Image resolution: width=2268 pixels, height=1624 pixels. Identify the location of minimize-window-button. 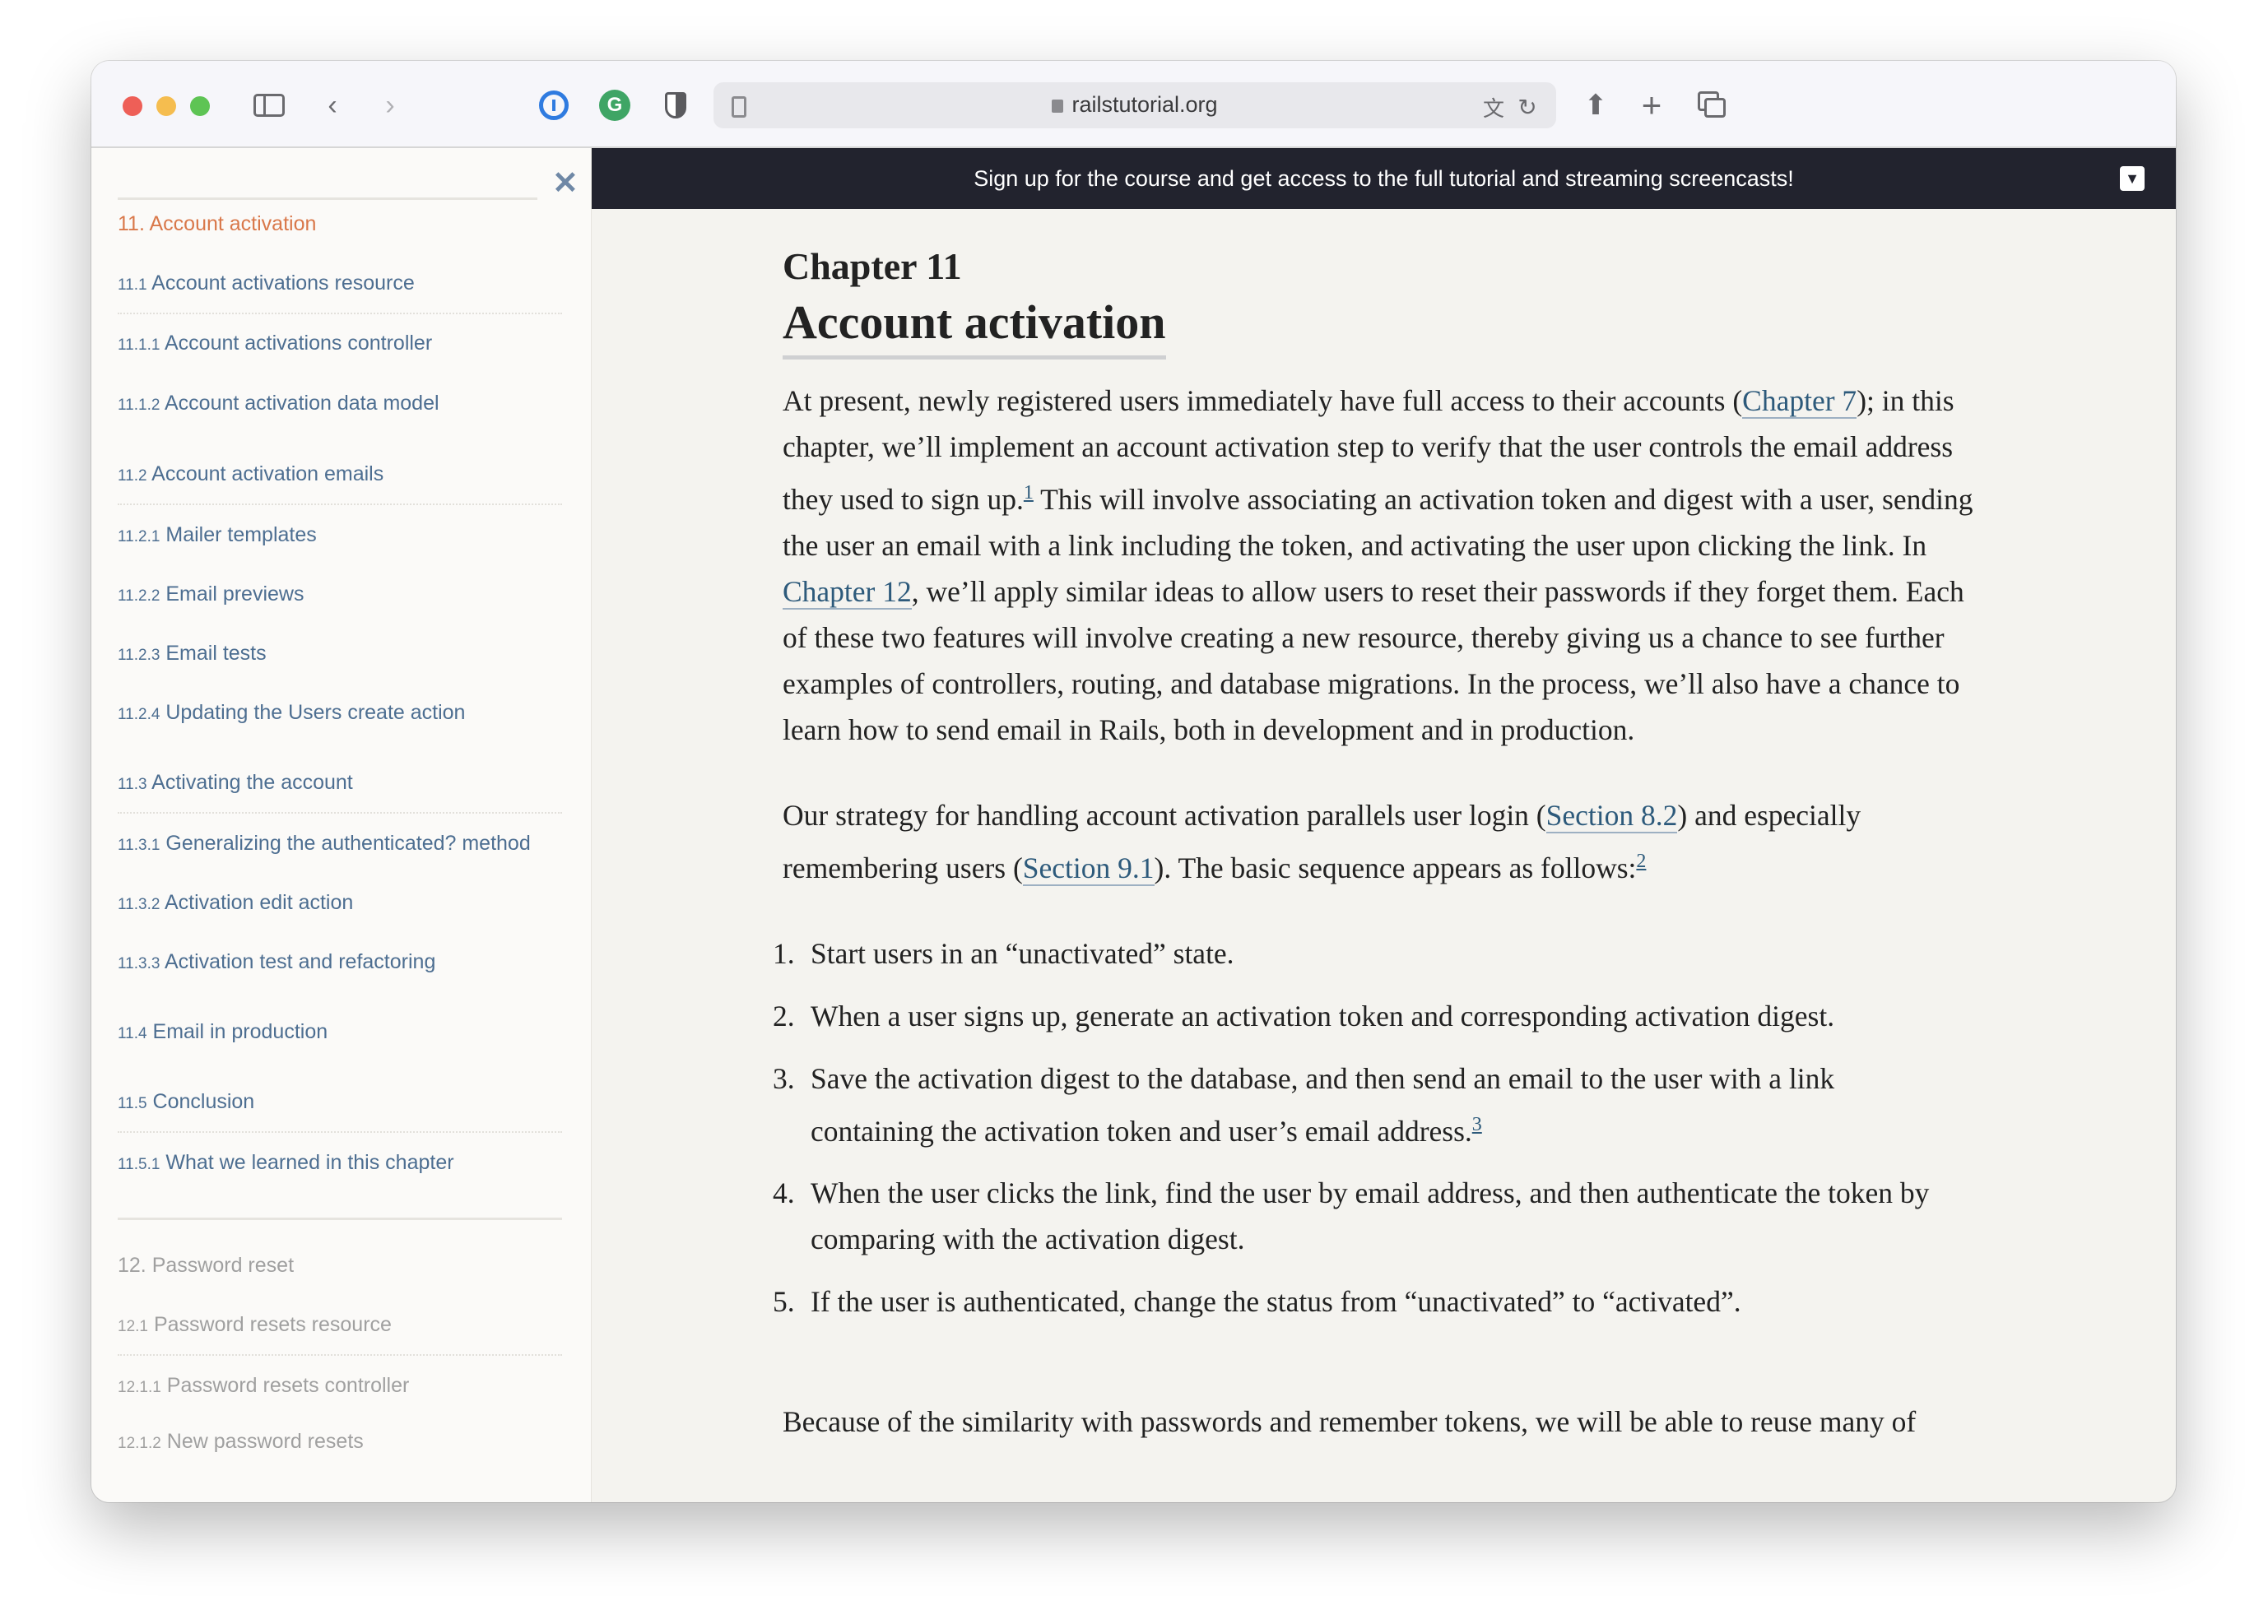
(166, 106).